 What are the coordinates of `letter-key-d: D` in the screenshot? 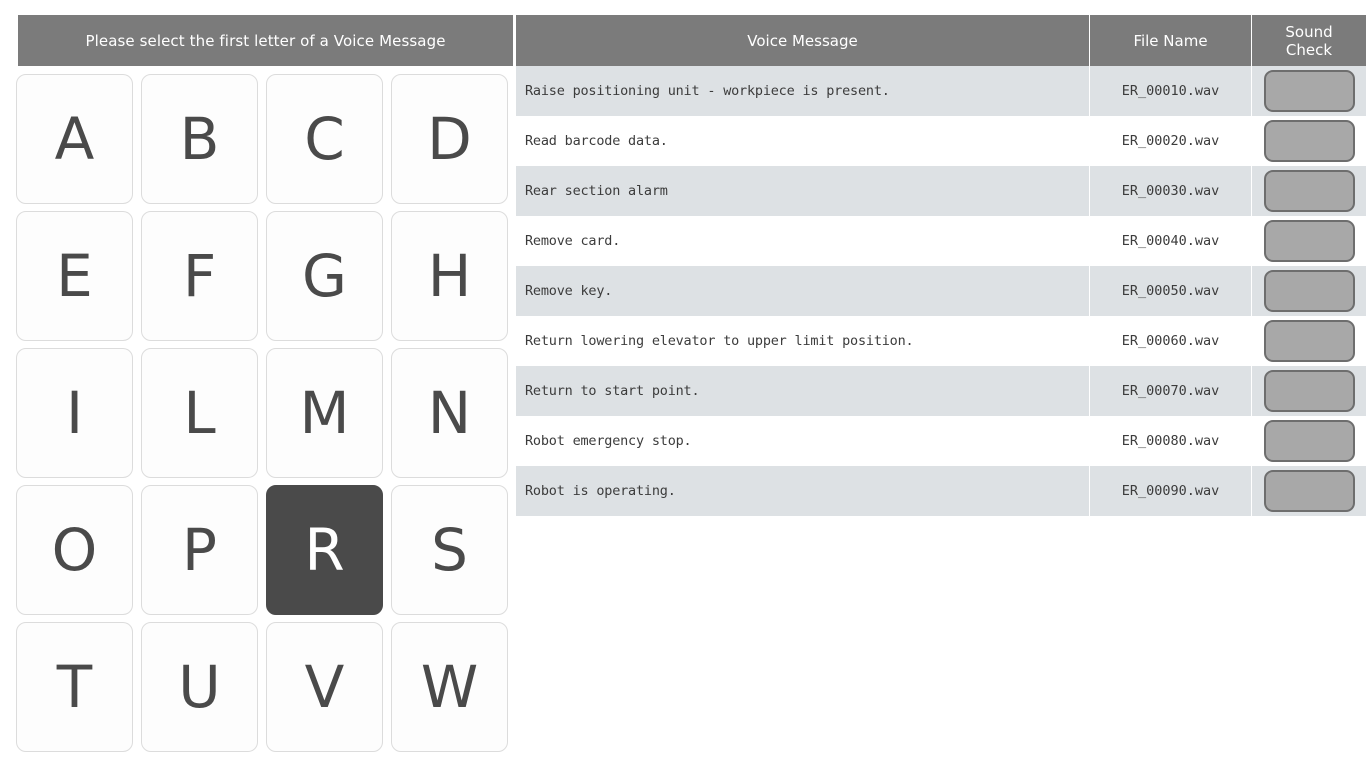 It's located at (449, 139).